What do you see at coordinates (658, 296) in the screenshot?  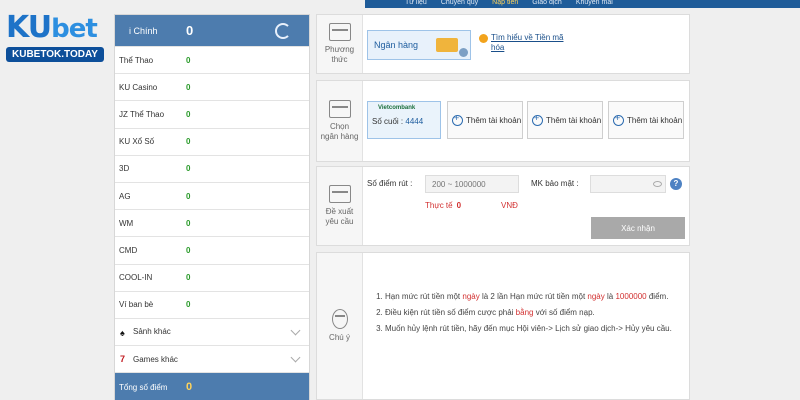 I see `note-text: điểm.` at bounding box center [658, 296].